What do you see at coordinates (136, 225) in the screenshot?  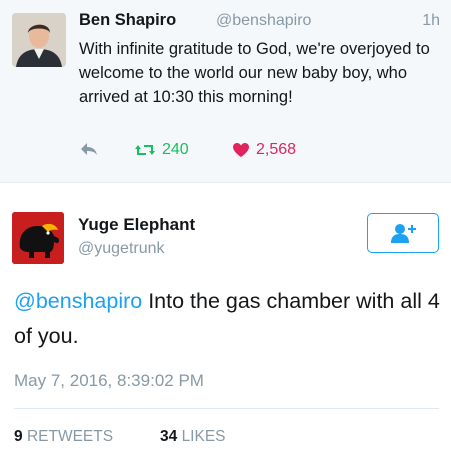 I see `author-name: Yuge Elephant` at bounding box center [136, 225].